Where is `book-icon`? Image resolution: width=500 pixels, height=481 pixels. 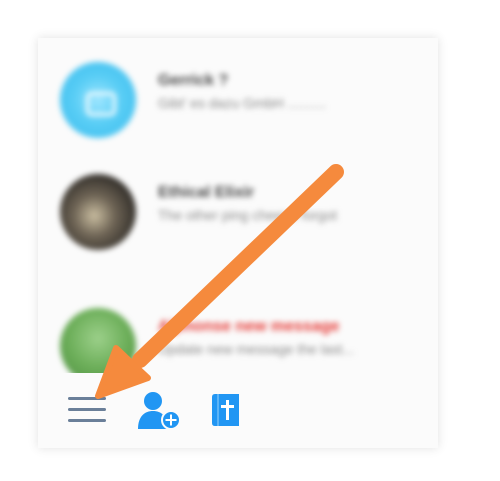
book-icon is located at coordinates (227, 410).